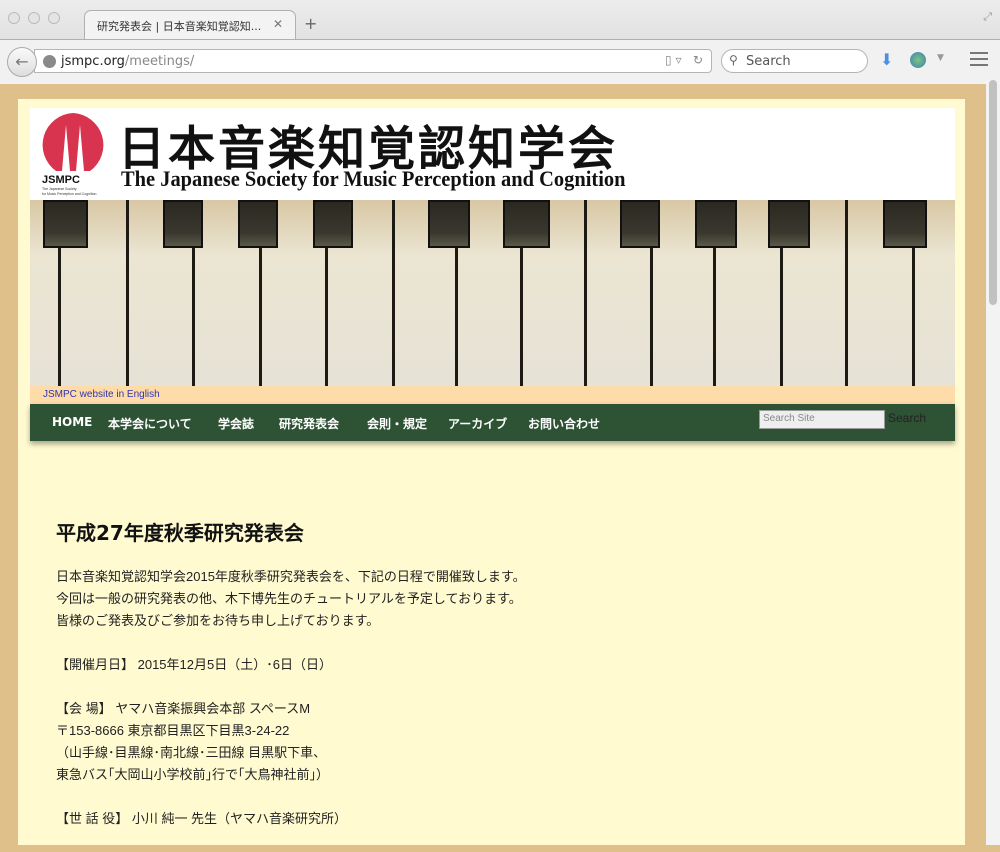 This screenshot has height=852, width=1000. What do you see at coordinates (907, 418) in the screenshot?
I see `site-search-button: Search` at bounding box center [907, 418].